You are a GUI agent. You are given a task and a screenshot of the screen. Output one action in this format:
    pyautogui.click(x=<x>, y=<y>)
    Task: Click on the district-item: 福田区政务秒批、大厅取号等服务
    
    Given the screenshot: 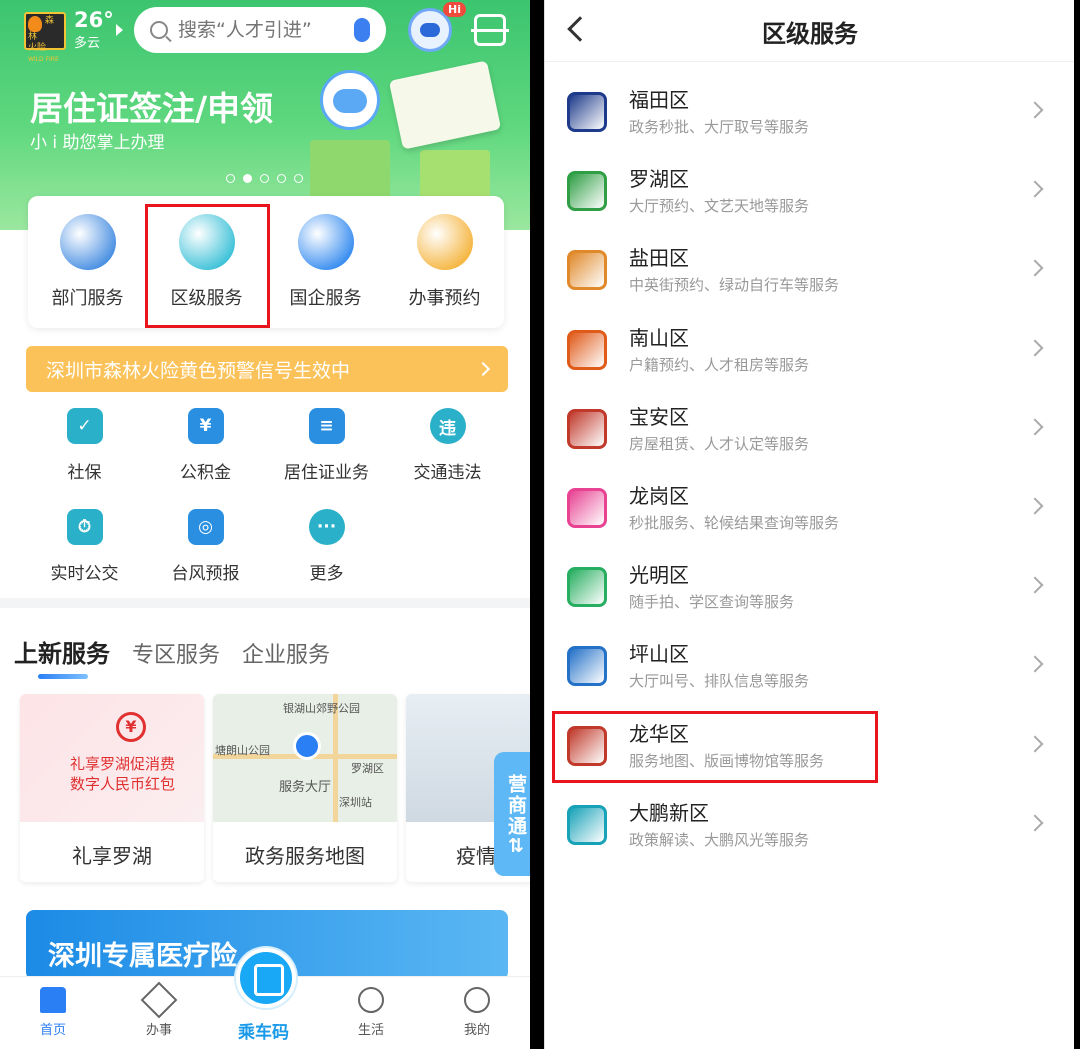 What is the action you would take?
    pyautogui.click(x=809, y=111)
    